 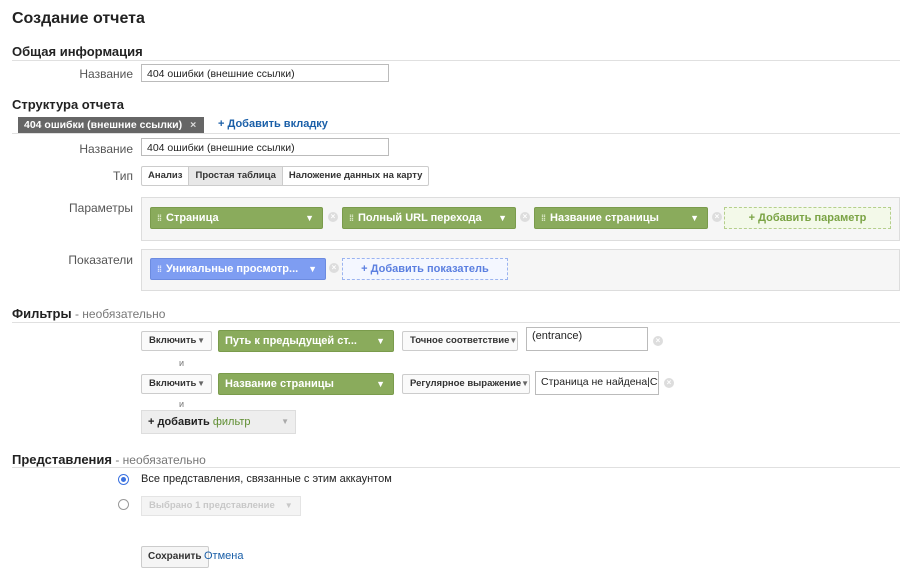 What do you see at coordinates (306, 341) in the screenshot?
I see `filter-dimension-select: Путь к предыдущей ст... ▼` at bounding box center [306, 341].